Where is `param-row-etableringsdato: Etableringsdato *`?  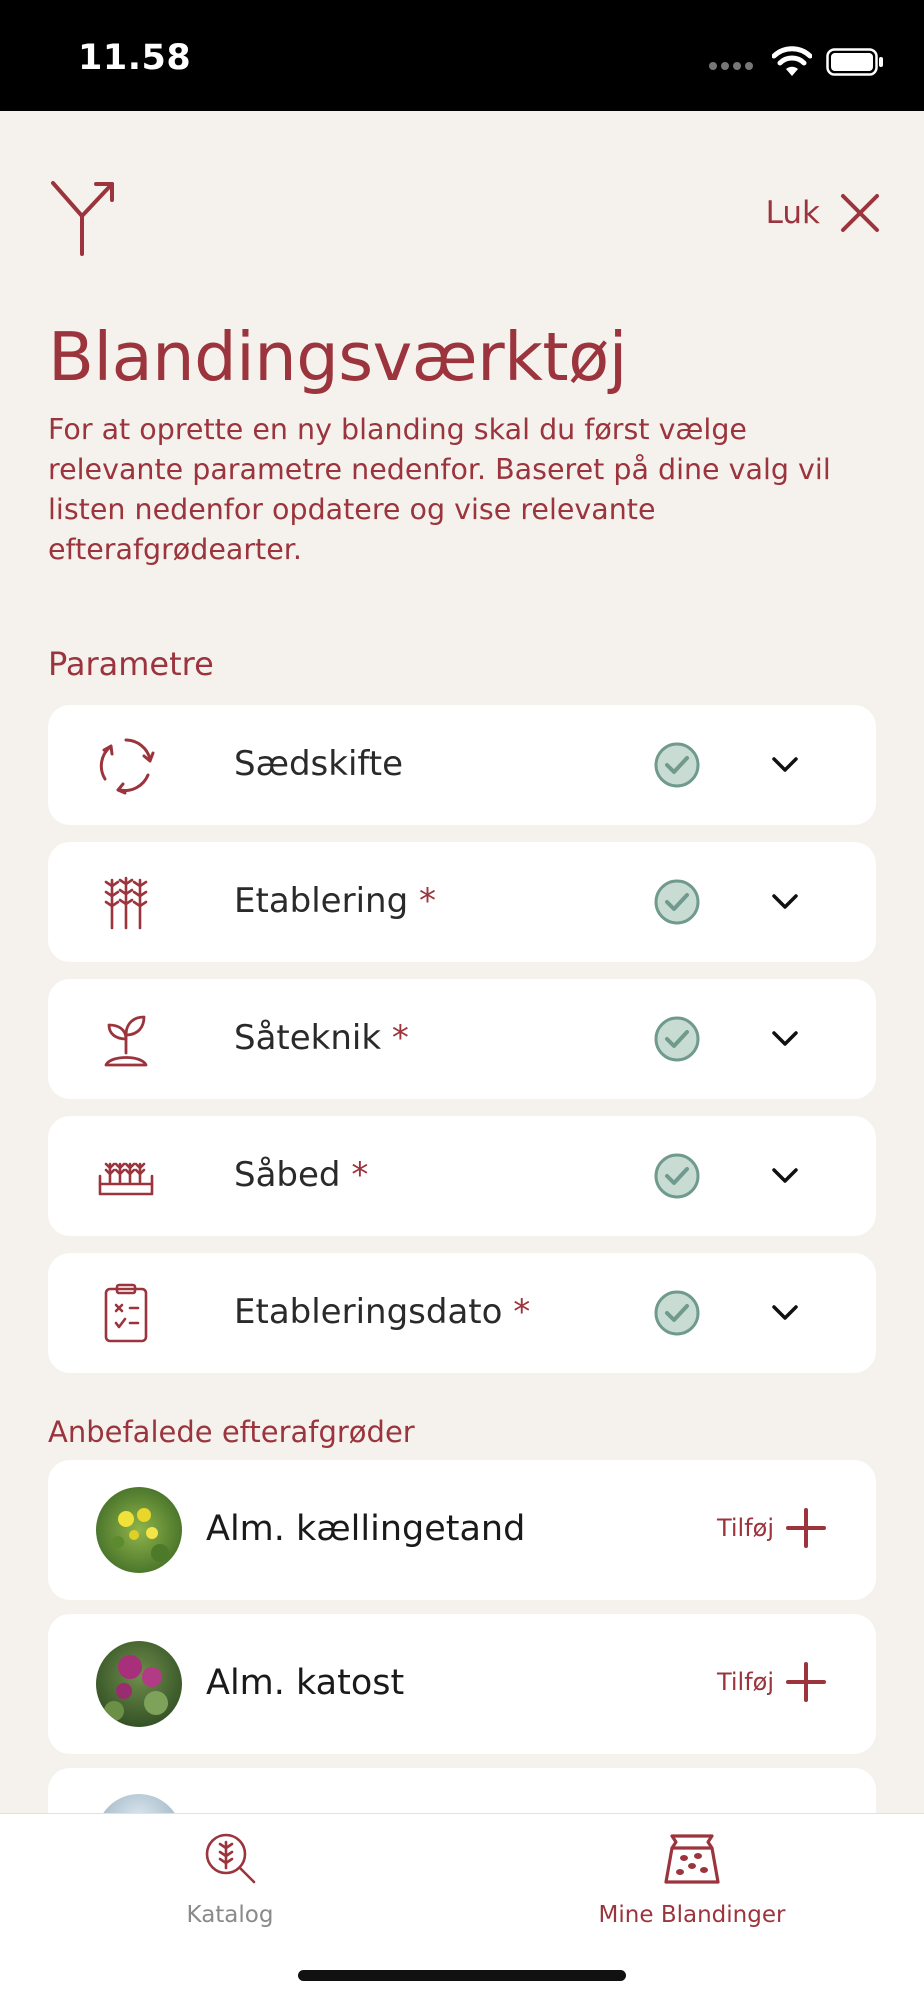
param-row-etableringsdato: Etableringsdato * is located at coordinates (462, 1313).